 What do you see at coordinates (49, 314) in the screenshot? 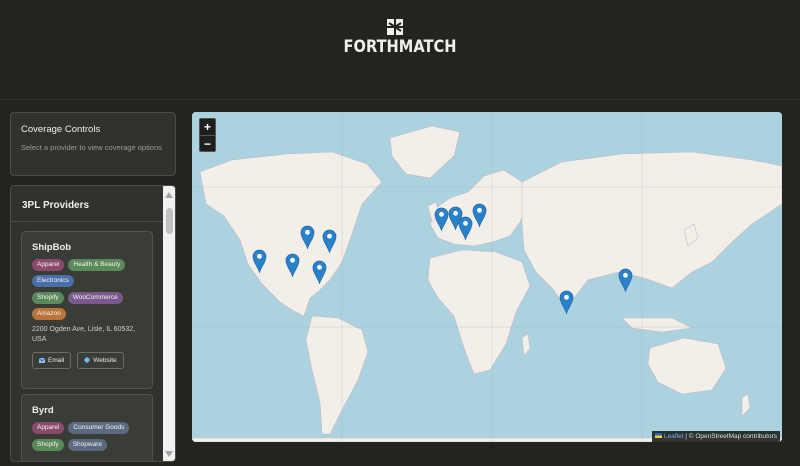
I see `platform-tag: Amazon` at bounding box center [49, 314].